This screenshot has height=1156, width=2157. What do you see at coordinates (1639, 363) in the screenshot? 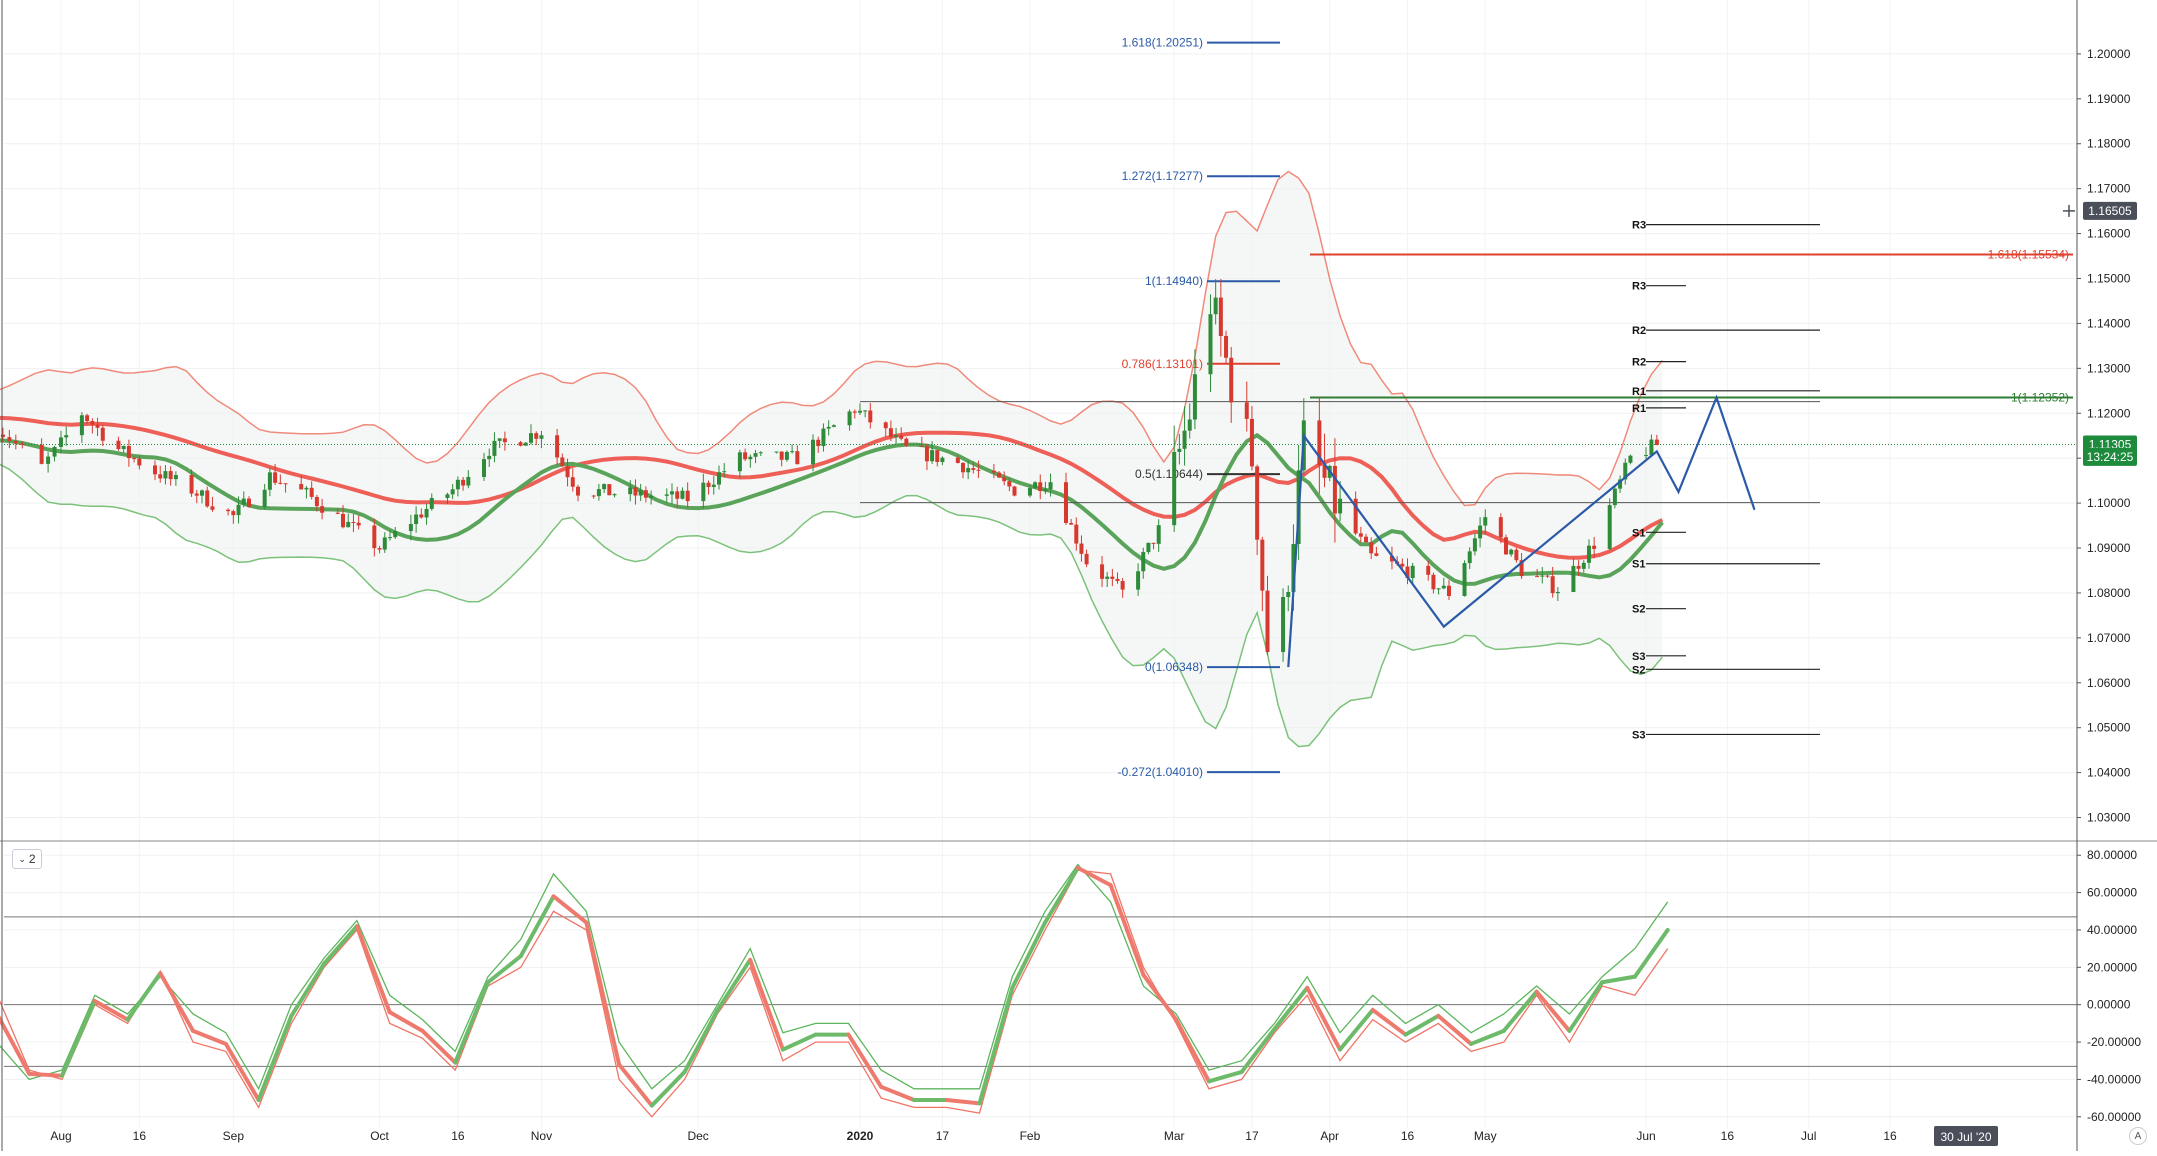
I see `pivot-label: R2` at bounding box center [1639, 363].